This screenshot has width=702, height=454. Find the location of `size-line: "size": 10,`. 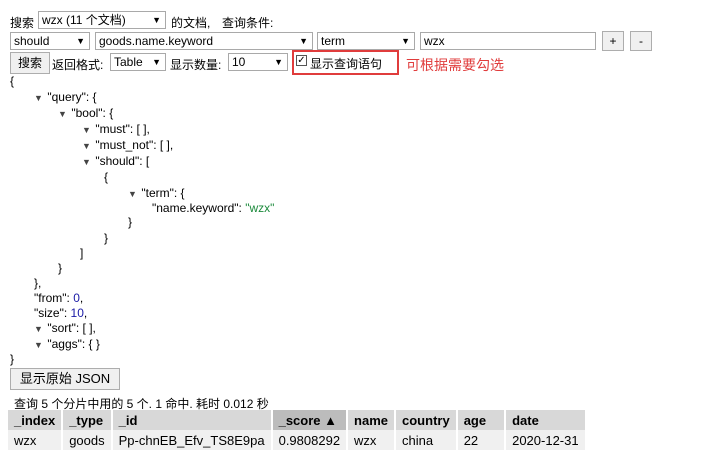

size-line: "size": 10, is located at coordinates (60, 313).